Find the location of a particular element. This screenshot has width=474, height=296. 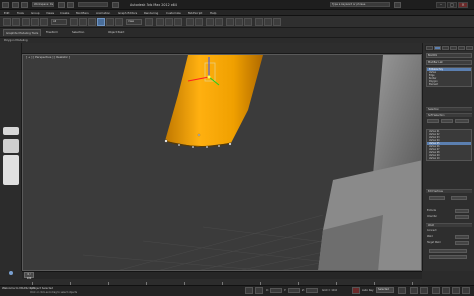

link-icon is located at coordinates (26, 22).